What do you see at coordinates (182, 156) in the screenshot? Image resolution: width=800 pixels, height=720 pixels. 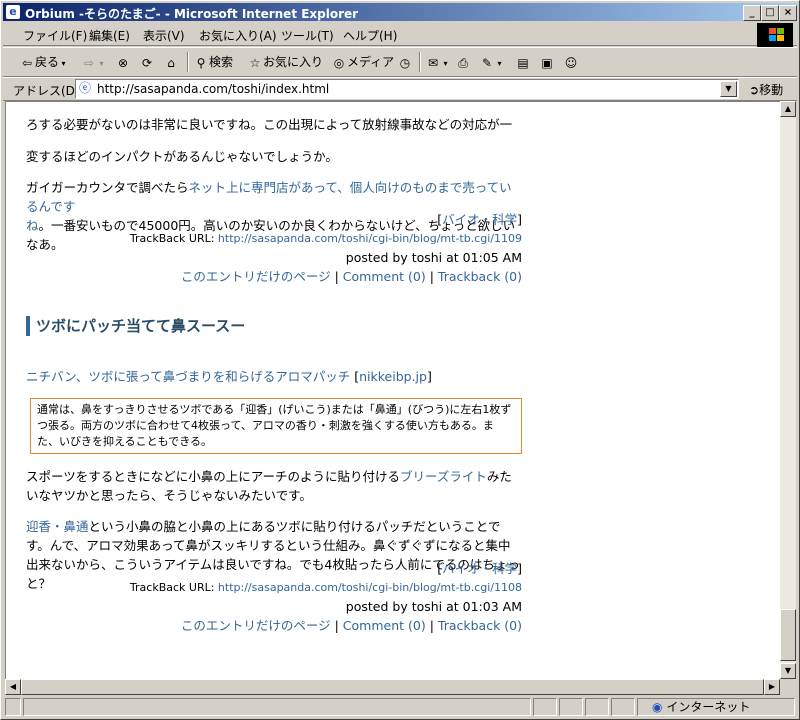 I see `entry1-line2: 変するほどのインパクトがあるんじゃないでしょうか。` at bounding box center [182, 156].